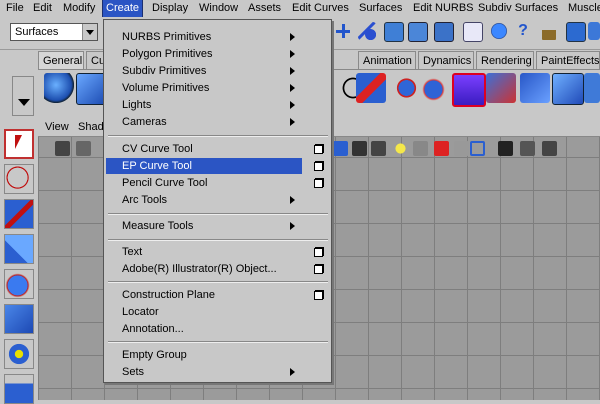 The width and height of the screenshot is (600, 404). Describe the element at coordinates (473, 32) in the screenshot. I see `history-icon` at that location.